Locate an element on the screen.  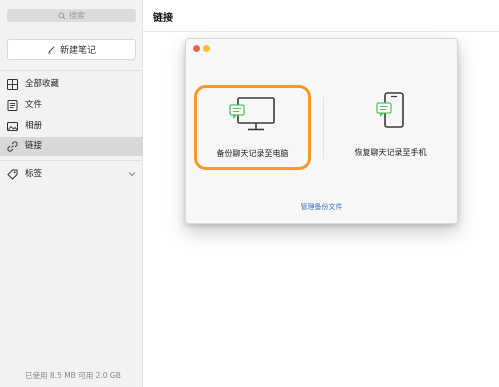
backup-to-pc-label: 备份聊天记录至电脑 is located at coordinates (252, 153).